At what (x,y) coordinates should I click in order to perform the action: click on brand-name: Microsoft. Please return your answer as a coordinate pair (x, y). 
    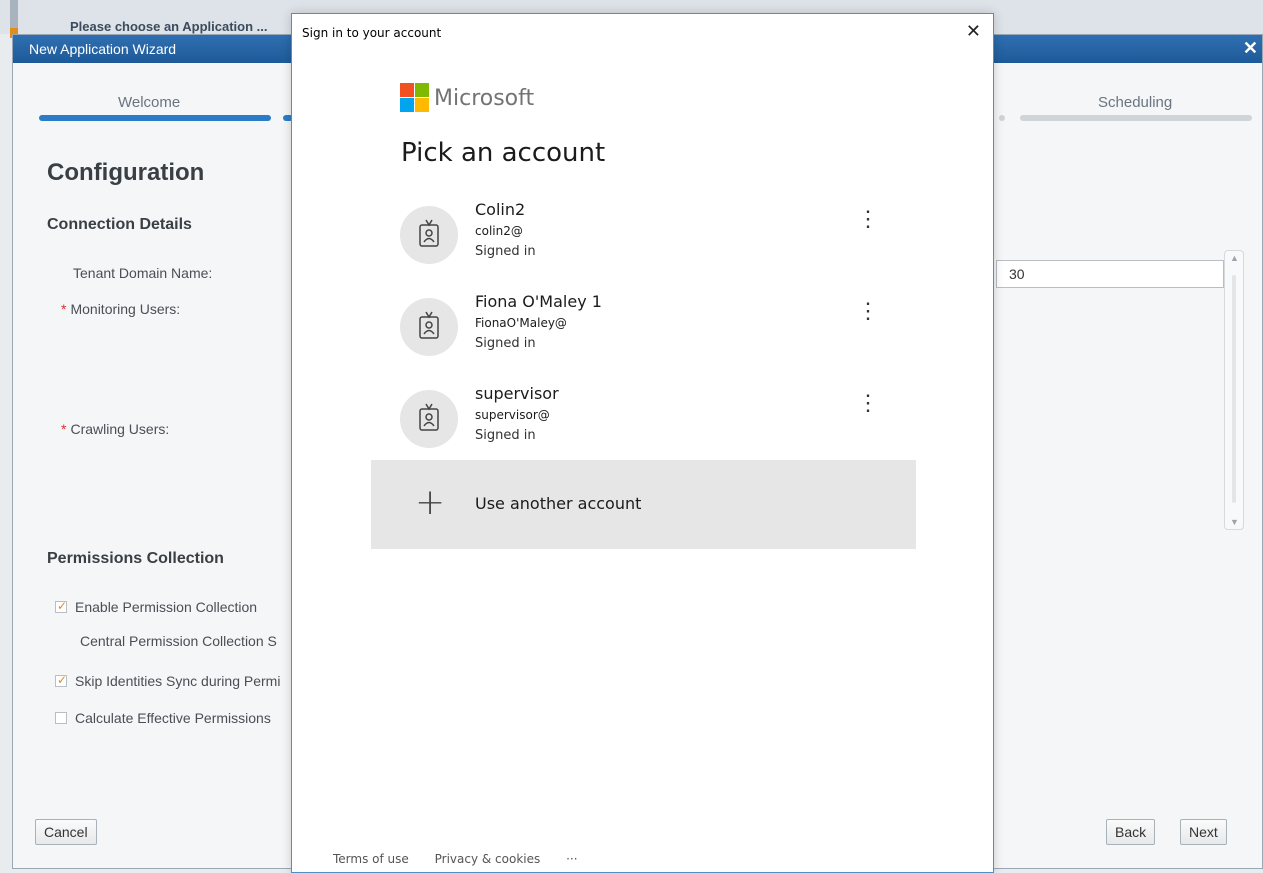
    Looking at the image, I should click on (484, 98).